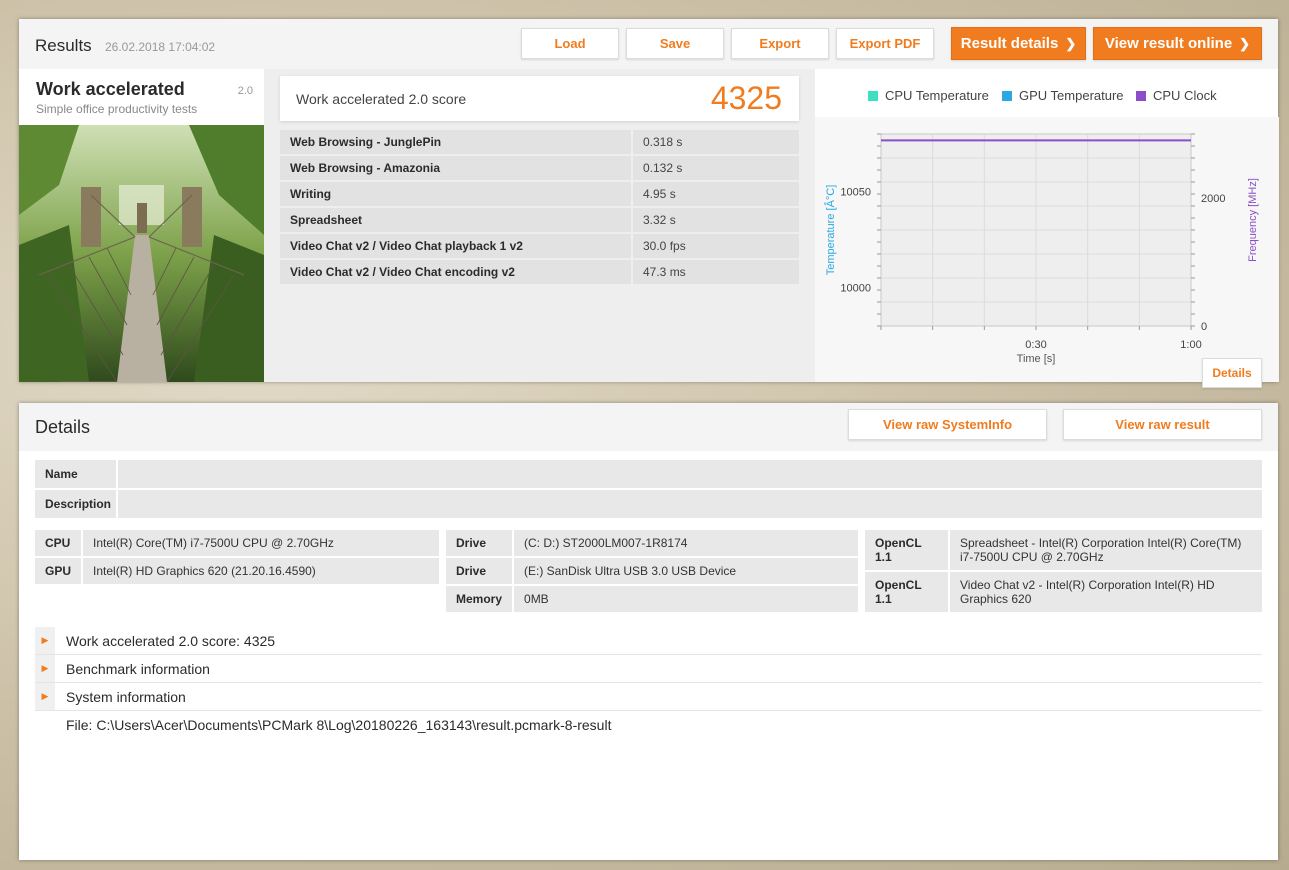 This screenshot has height=870, width=1289. I want to click on chart-details-button: Details, so click(1232, 373).